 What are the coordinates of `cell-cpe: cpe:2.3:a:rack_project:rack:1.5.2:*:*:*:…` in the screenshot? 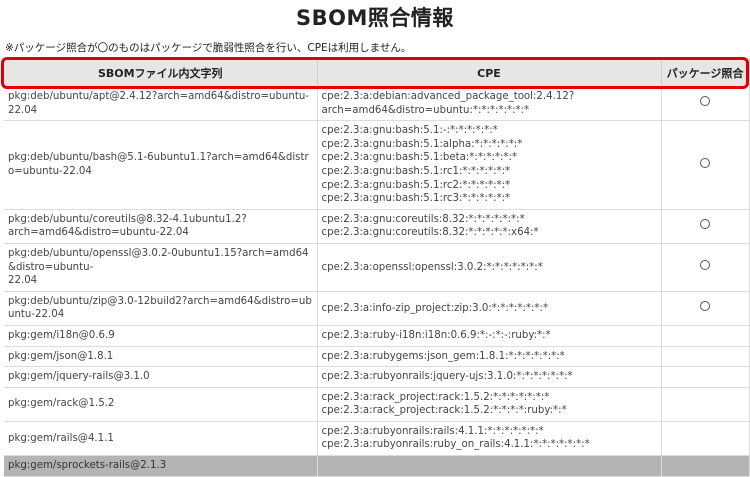 It's located at (489, 404).